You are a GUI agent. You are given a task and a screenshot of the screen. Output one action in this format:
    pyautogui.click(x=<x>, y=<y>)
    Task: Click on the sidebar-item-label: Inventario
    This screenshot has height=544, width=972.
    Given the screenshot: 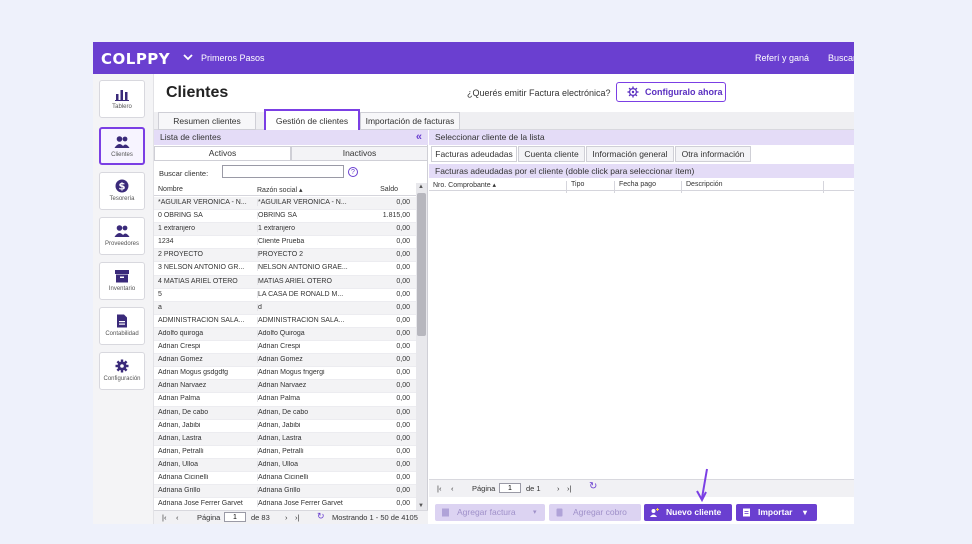 What is the action you would take?
    pyautogui.click(x=122, y=289)
    